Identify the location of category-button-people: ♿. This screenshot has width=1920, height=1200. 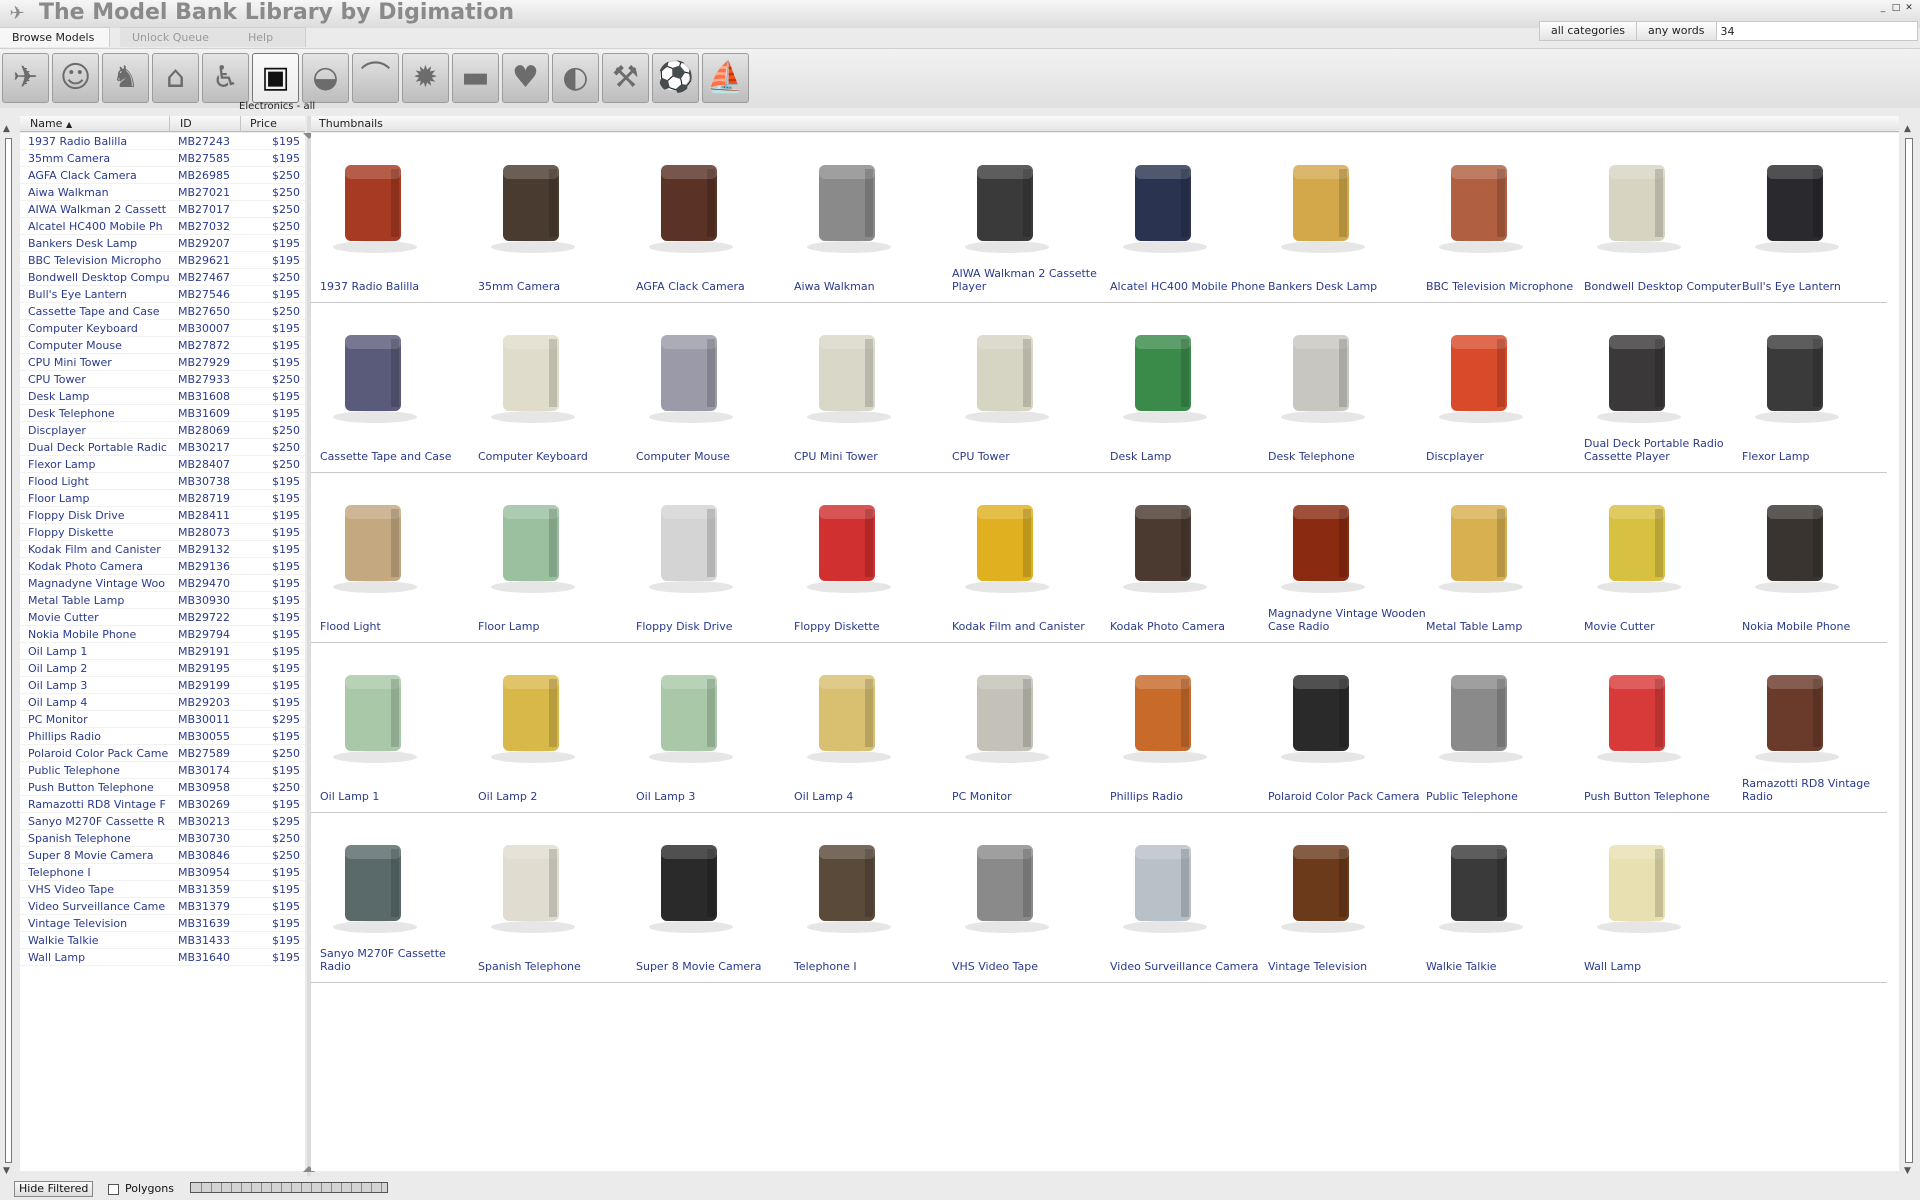
(225, 78).